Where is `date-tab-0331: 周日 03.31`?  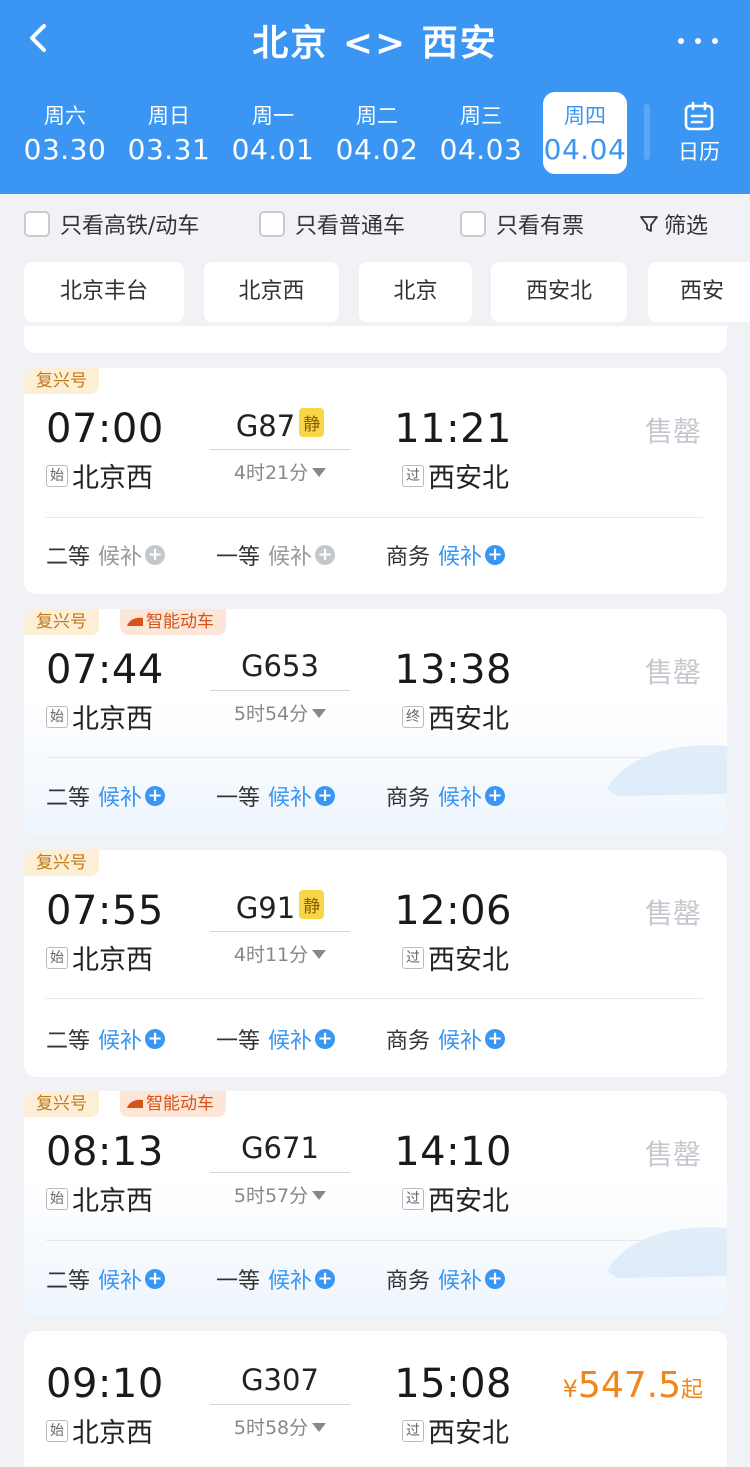 date-tab-0331: 周日 03.31 is located at coordinates (169, 133).